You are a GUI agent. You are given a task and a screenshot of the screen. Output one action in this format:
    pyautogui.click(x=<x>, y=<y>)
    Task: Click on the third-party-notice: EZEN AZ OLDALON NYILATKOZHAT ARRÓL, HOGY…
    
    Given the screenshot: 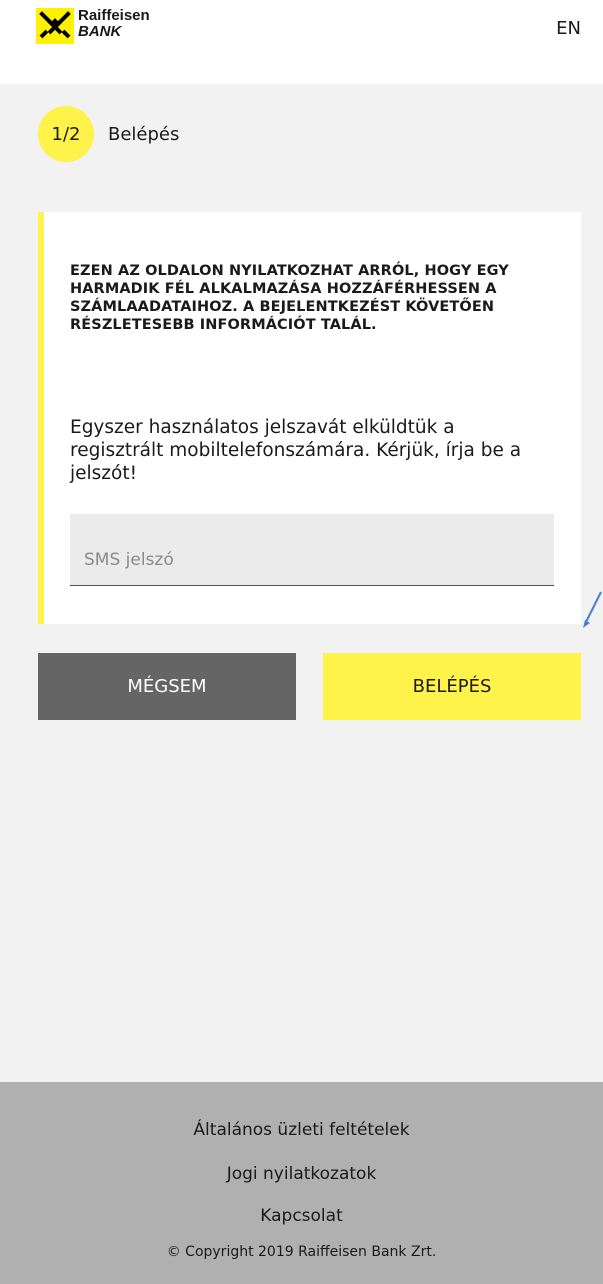 What is the action you would take?
    pyautogui.click(x=289, y=298)
    